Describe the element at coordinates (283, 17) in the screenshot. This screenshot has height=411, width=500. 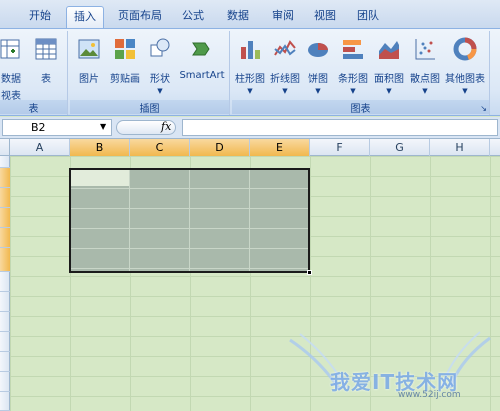
I see `tab-review: 审阅` at that location.